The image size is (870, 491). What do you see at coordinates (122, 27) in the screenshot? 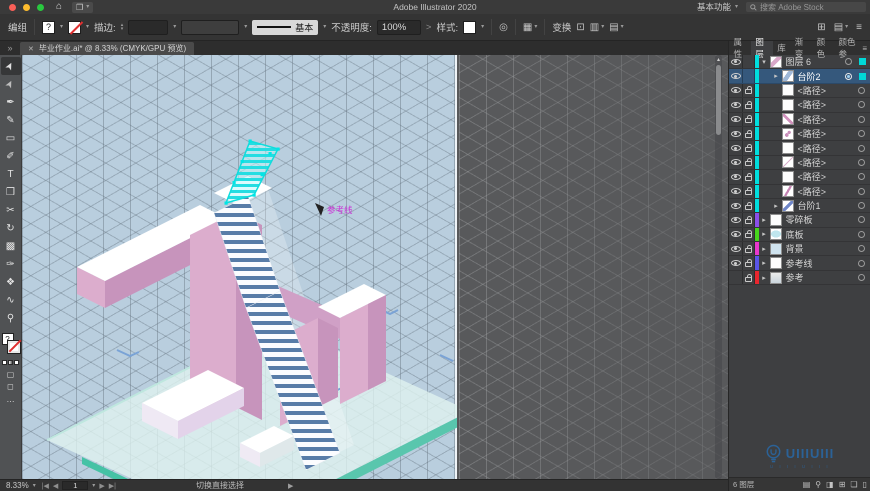
I see `stroke-weight-stepper: ▴ ▾` at bounding box center [122, 27].